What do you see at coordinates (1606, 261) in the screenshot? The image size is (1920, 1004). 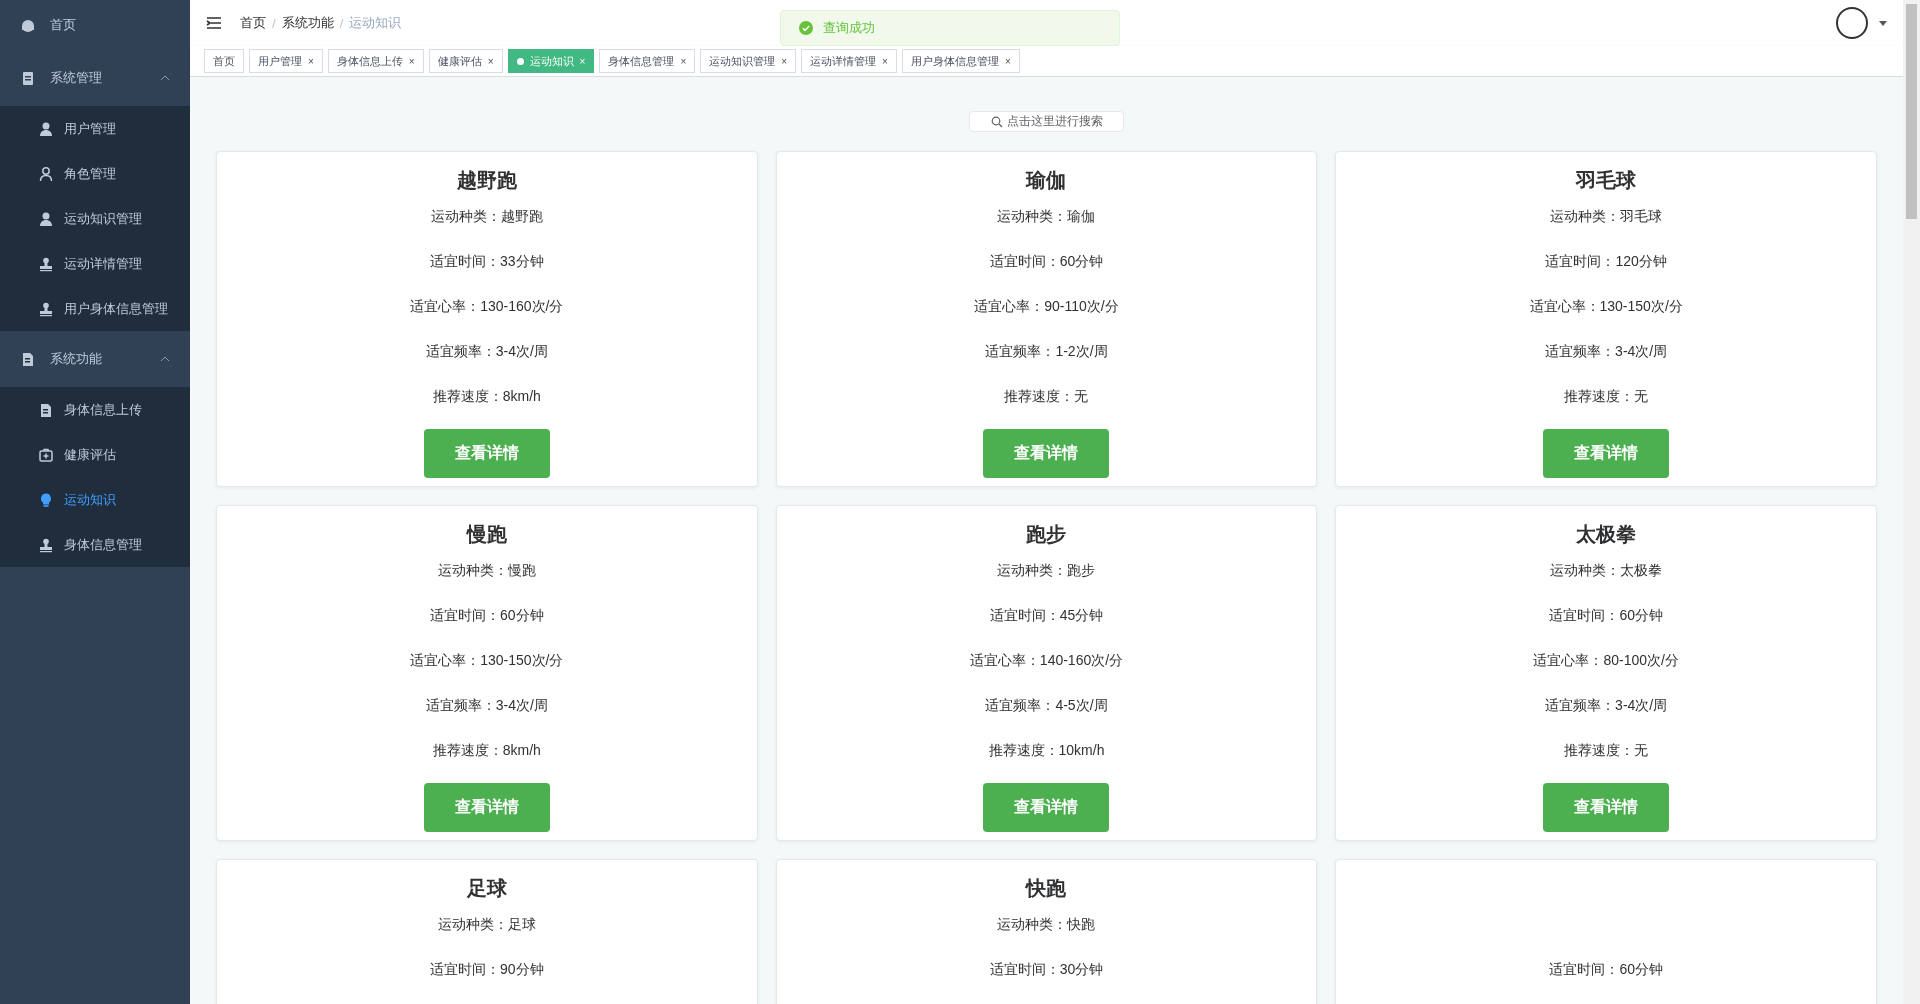 I see `card-text: 适宜时间：120分钟` at bounding box center [1606, 261].